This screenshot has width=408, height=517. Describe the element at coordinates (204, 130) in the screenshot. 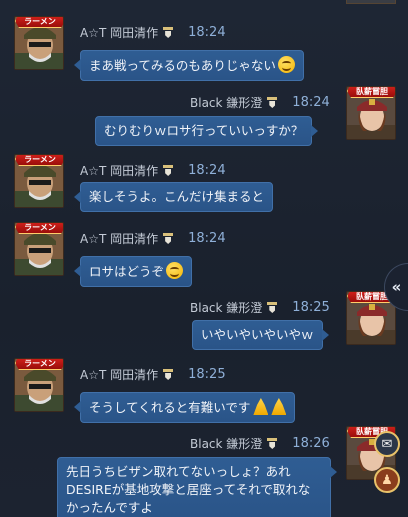

I see `message-text: むりむりｗロサ行っていいっすか？` at that location.